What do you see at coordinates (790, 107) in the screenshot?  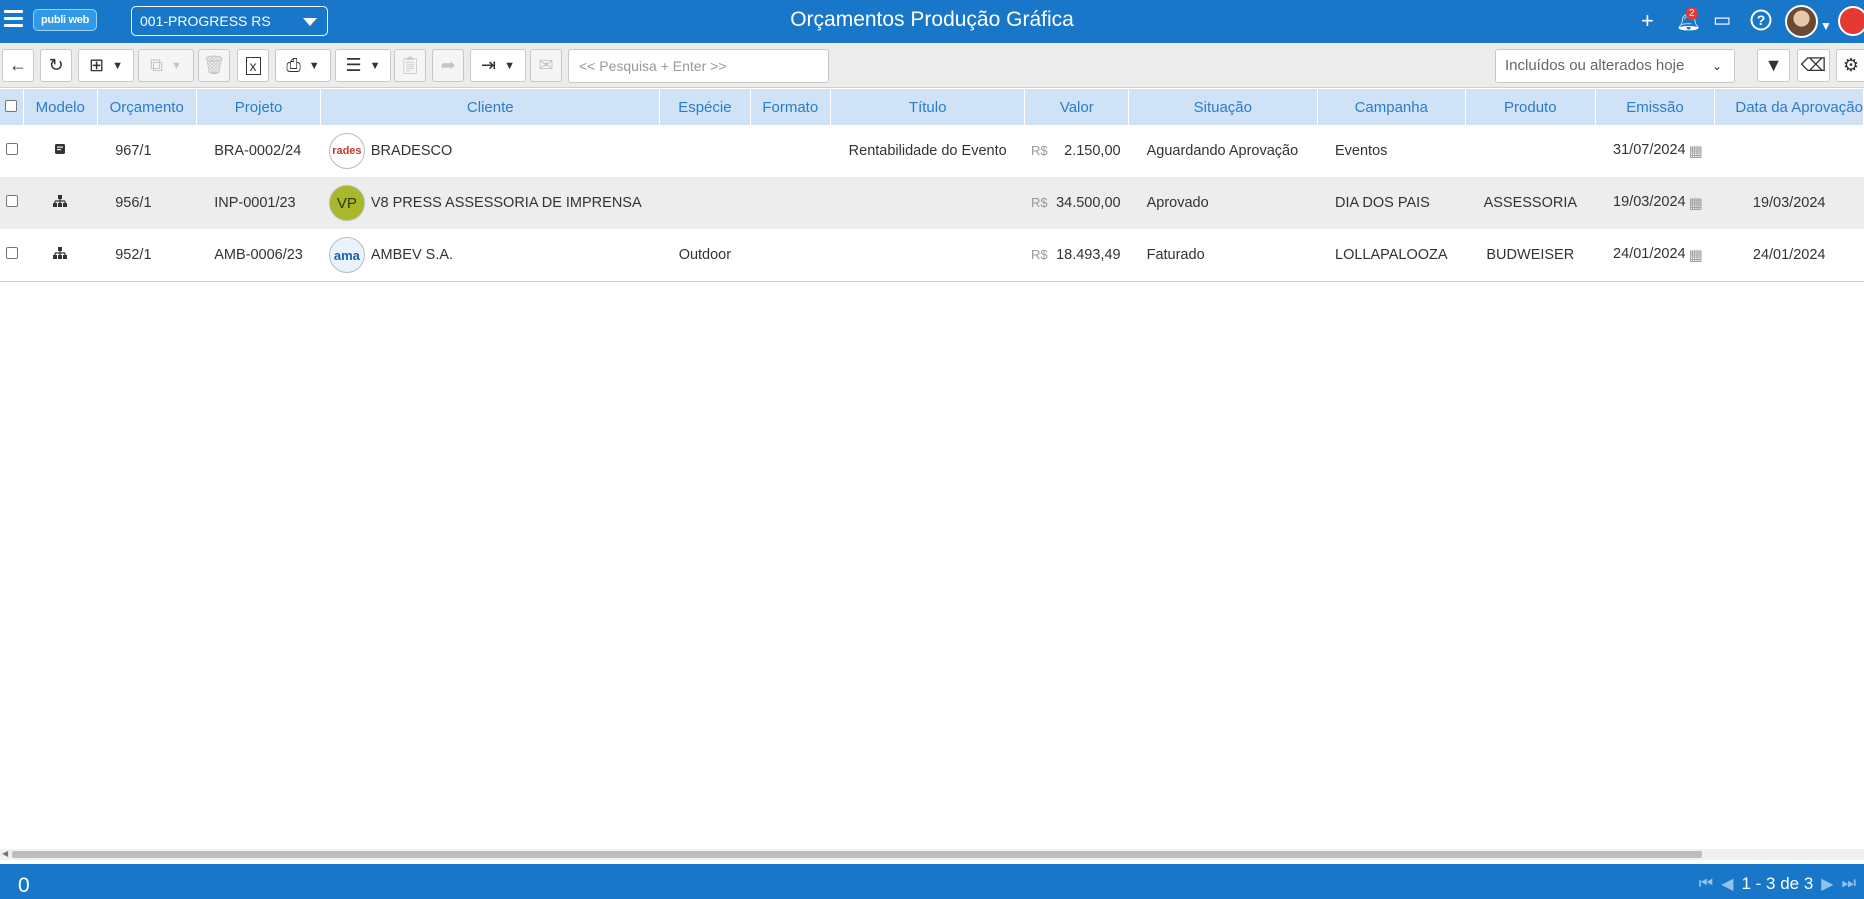 I see `col-formato: Formato` at bounding box center [790, 107].